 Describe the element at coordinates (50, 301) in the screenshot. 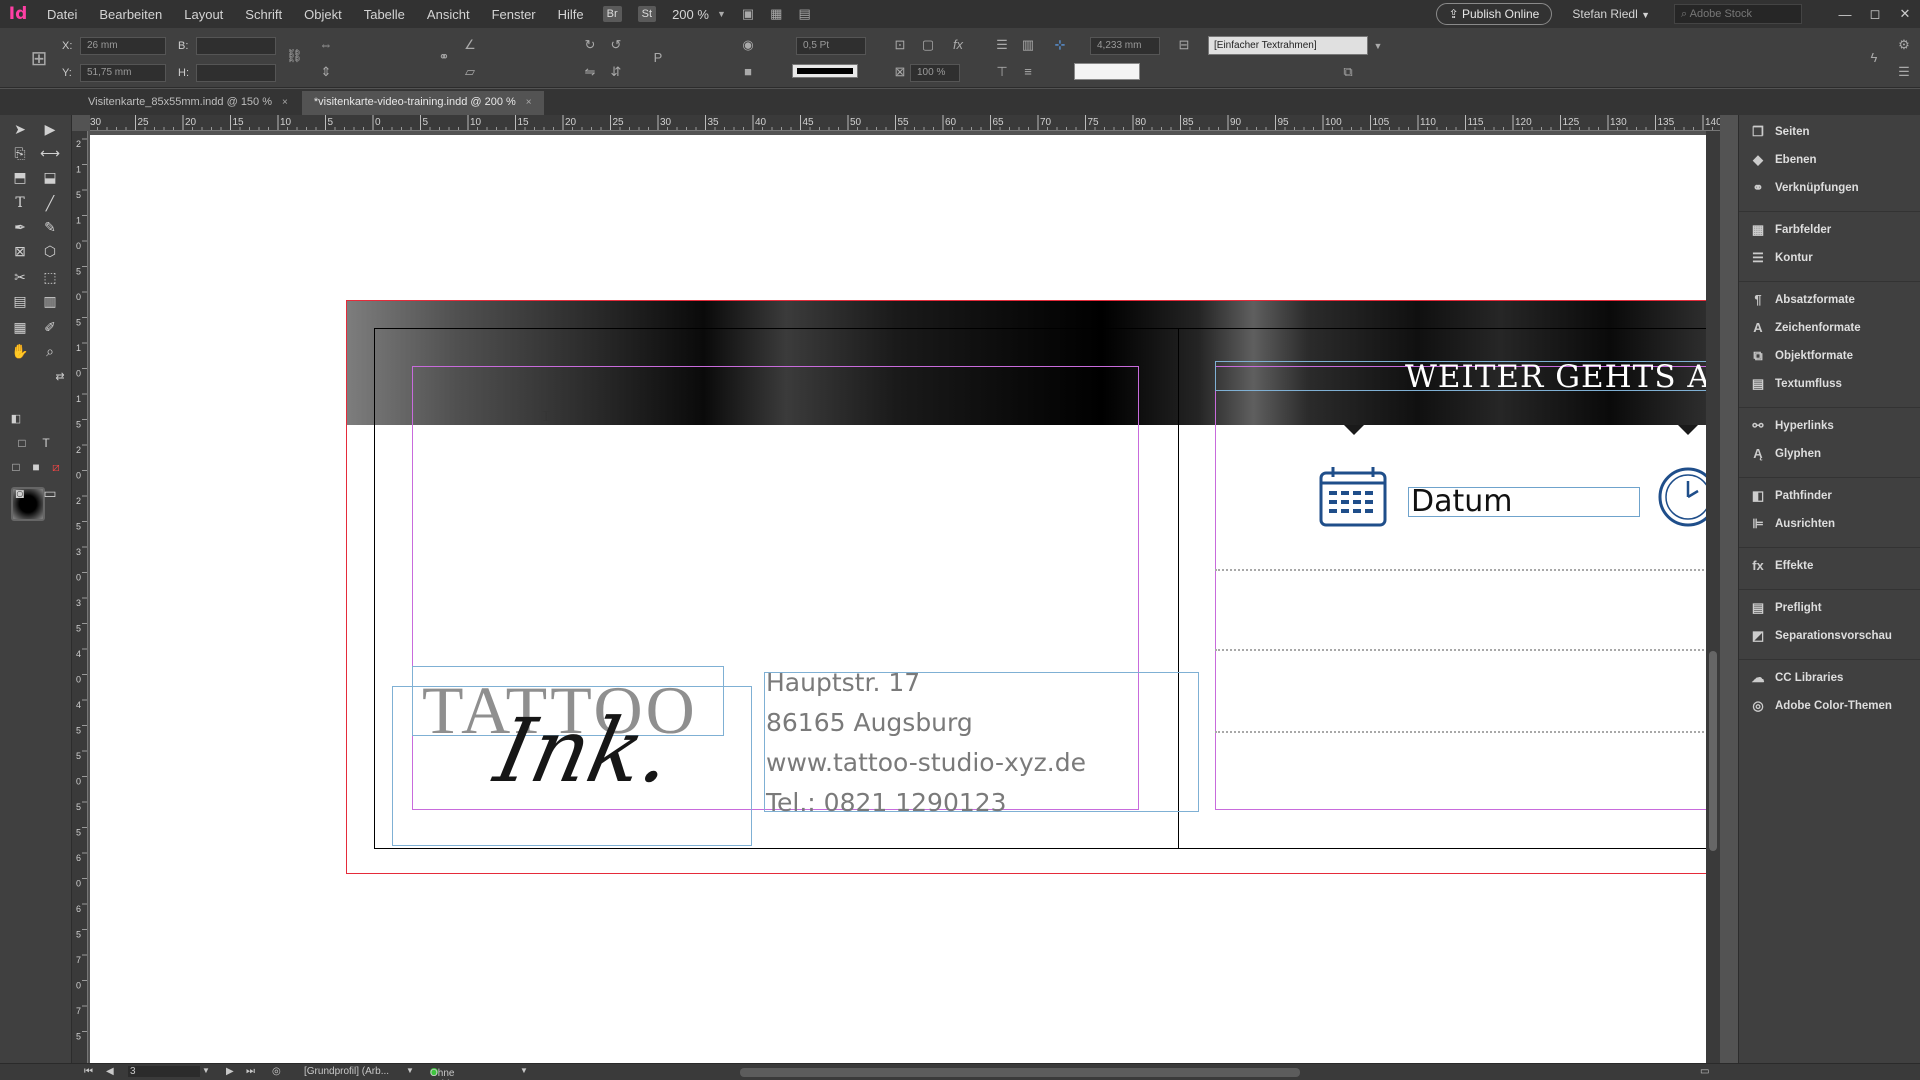

I see `gradient-feather-tool-icon: ▥` at that location.